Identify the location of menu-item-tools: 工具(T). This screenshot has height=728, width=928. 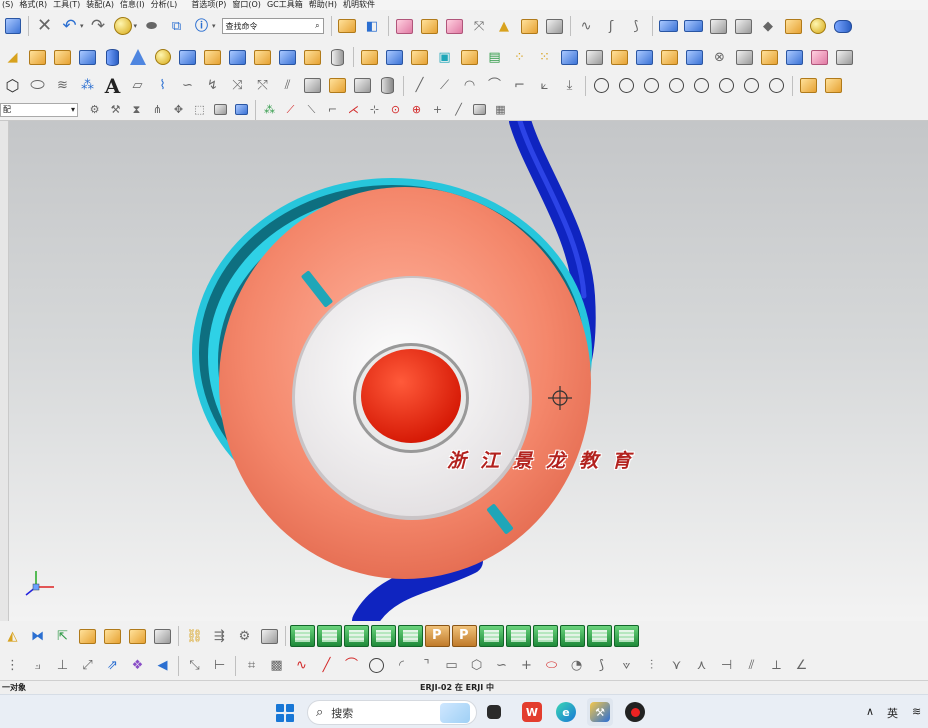
(67, 5).